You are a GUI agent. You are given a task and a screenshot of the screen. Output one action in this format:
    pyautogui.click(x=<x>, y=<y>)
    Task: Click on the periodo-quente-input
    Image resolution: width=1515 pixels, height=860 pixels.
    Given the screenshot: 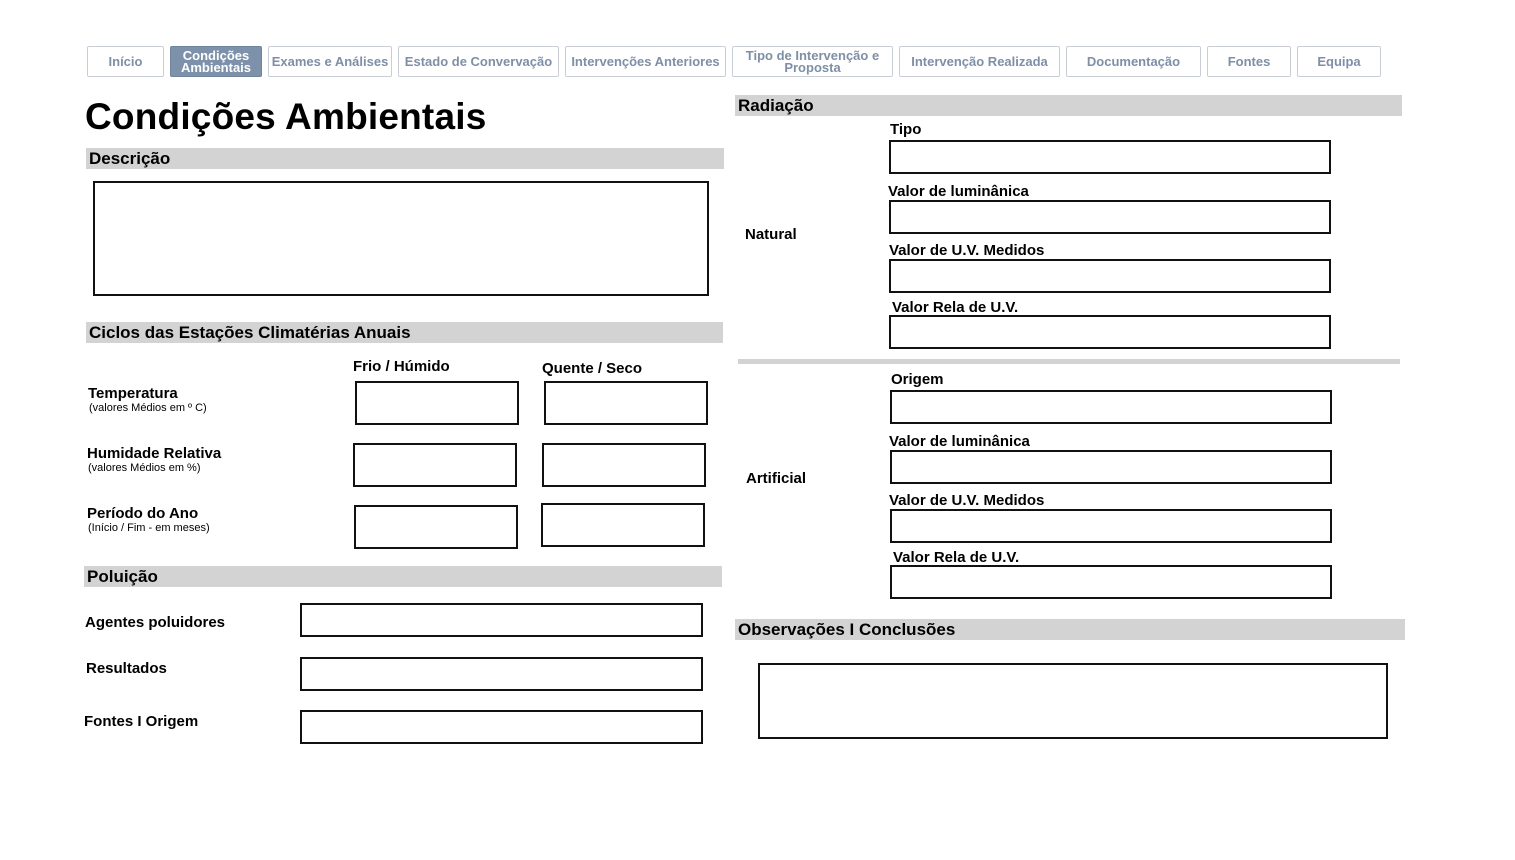 What is the action you would take?
    pyautogui.click(x=623, y=525)
    